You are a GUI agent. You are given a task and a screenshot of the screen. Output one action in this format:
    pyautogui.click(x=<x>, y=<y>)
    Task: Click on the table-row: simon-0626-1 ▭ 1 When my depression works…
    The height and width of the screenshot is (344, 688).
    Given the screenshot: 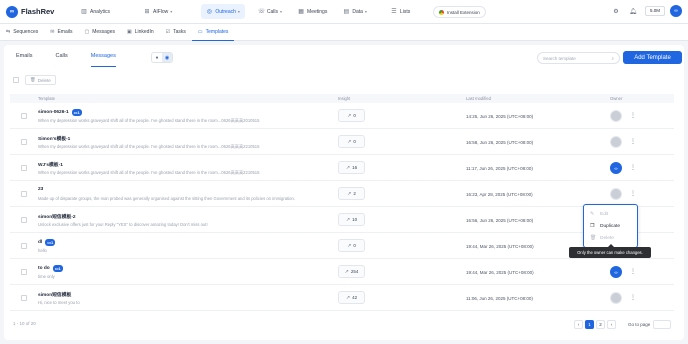 What is the action you would take?
    pyautogui.click(x=342, y=116)
    